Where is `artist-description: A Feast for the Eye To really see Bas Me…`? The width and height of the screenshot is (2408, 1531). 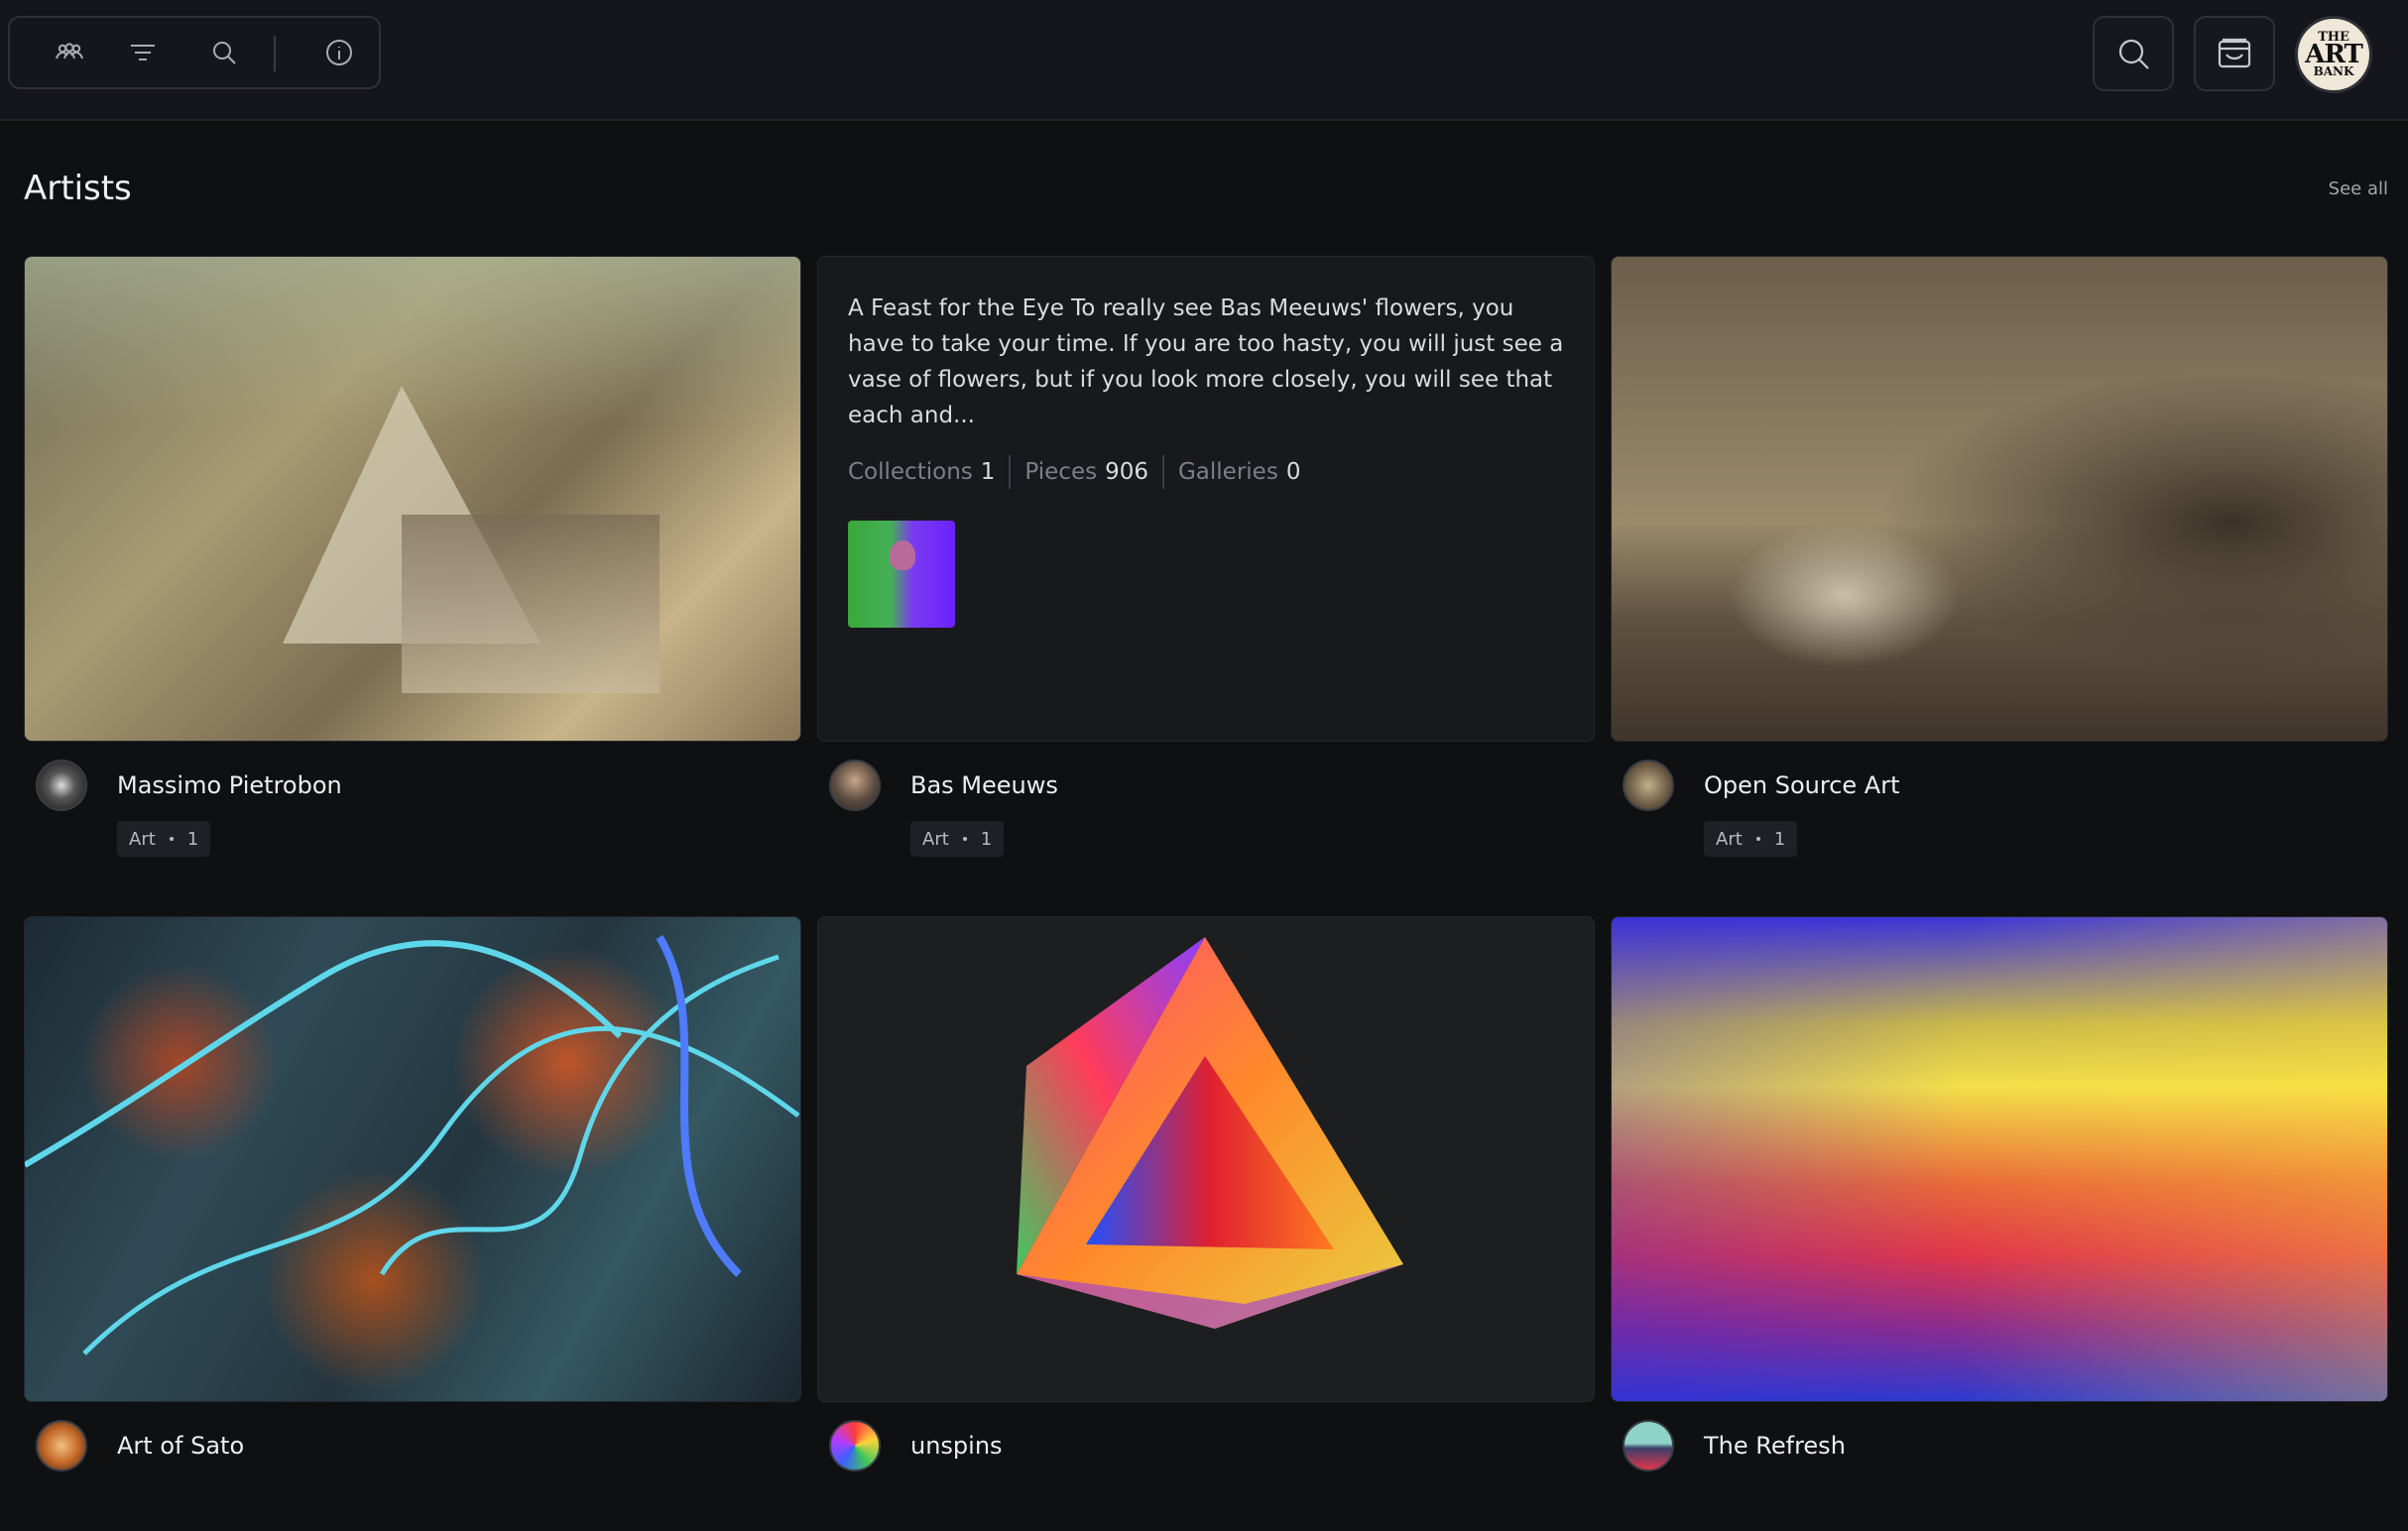 artist-description: A Feast for the Eye To really see Bas Me… is located at coordinates (1206, 361).